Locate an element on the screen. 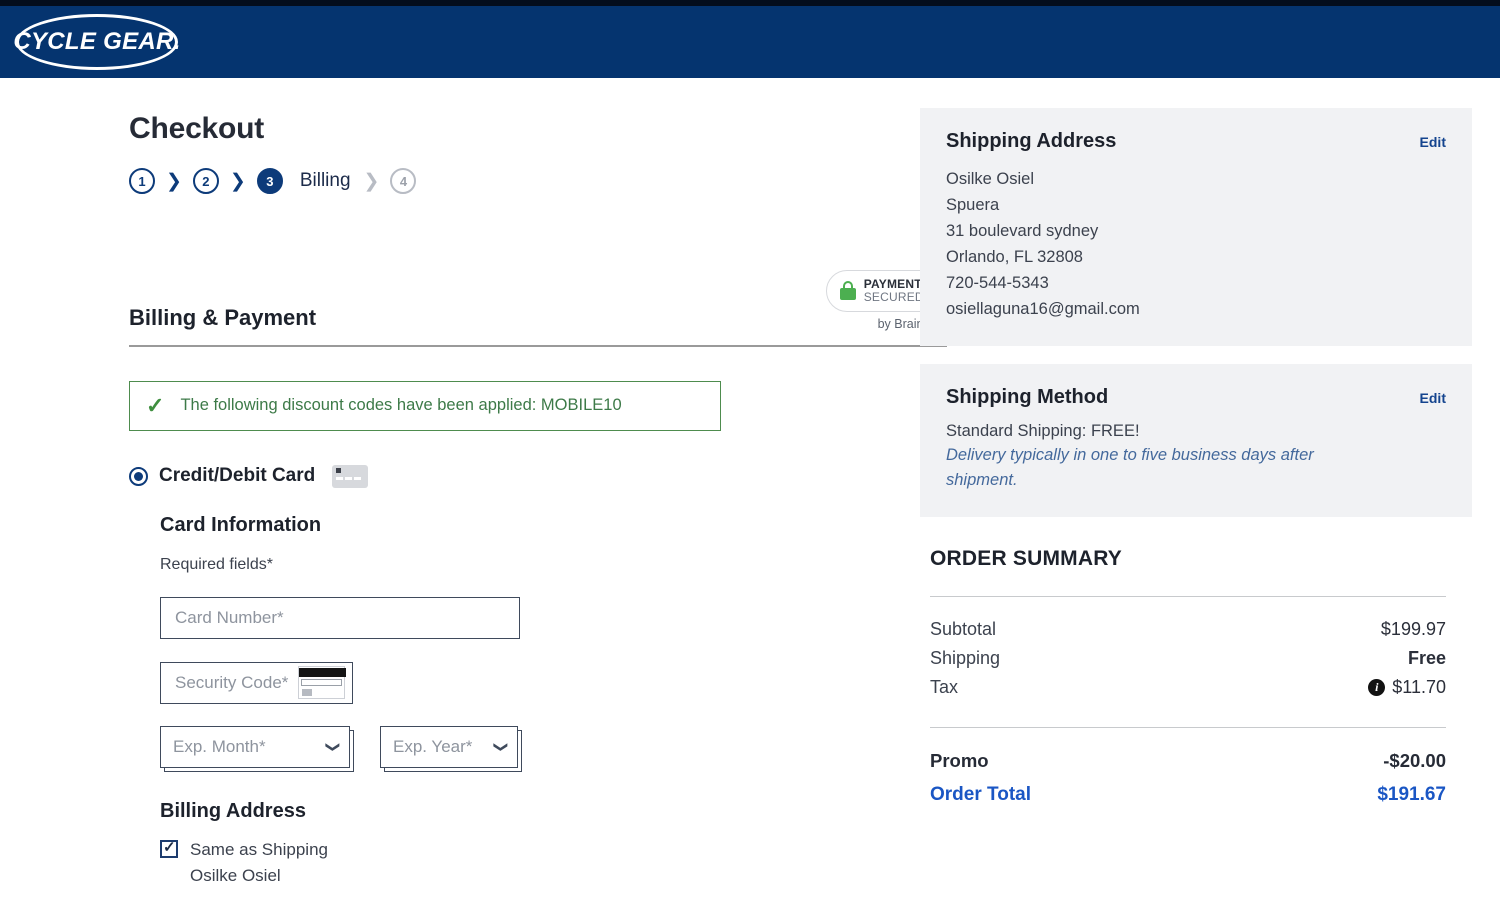 The height and width of the screenshot is (901, 1500). card-information-heading: Card Information is located at coordinates (241, 524).